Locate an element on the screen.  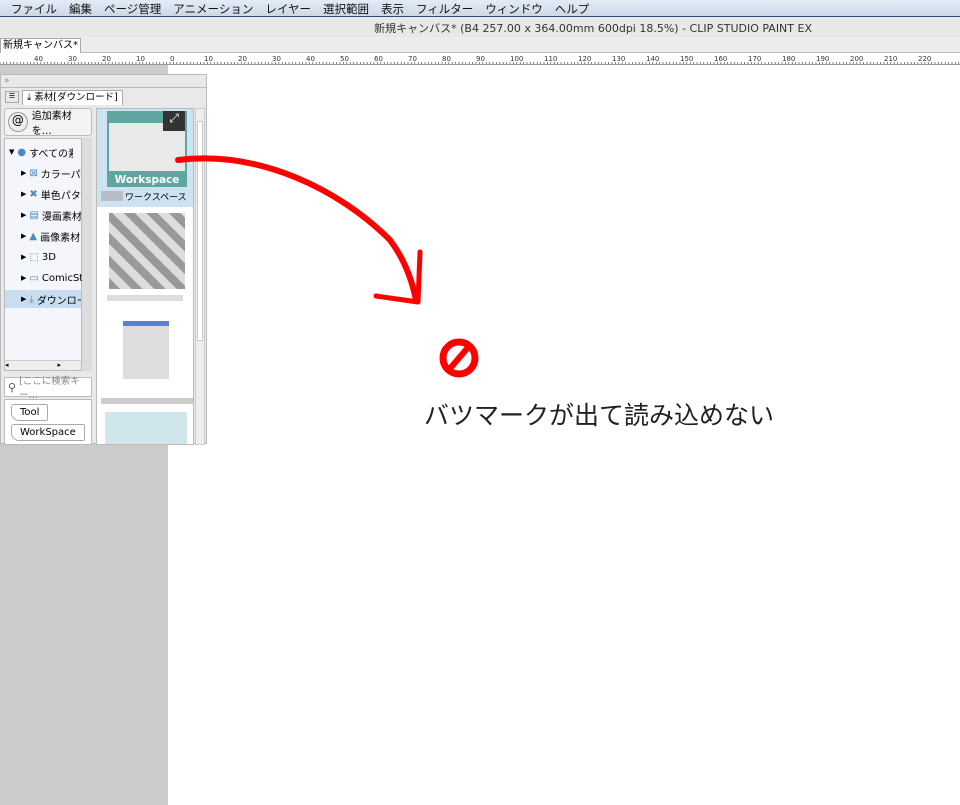
annotation-text: バツマークが出て読み込めない is located at coordinates (599, 415).